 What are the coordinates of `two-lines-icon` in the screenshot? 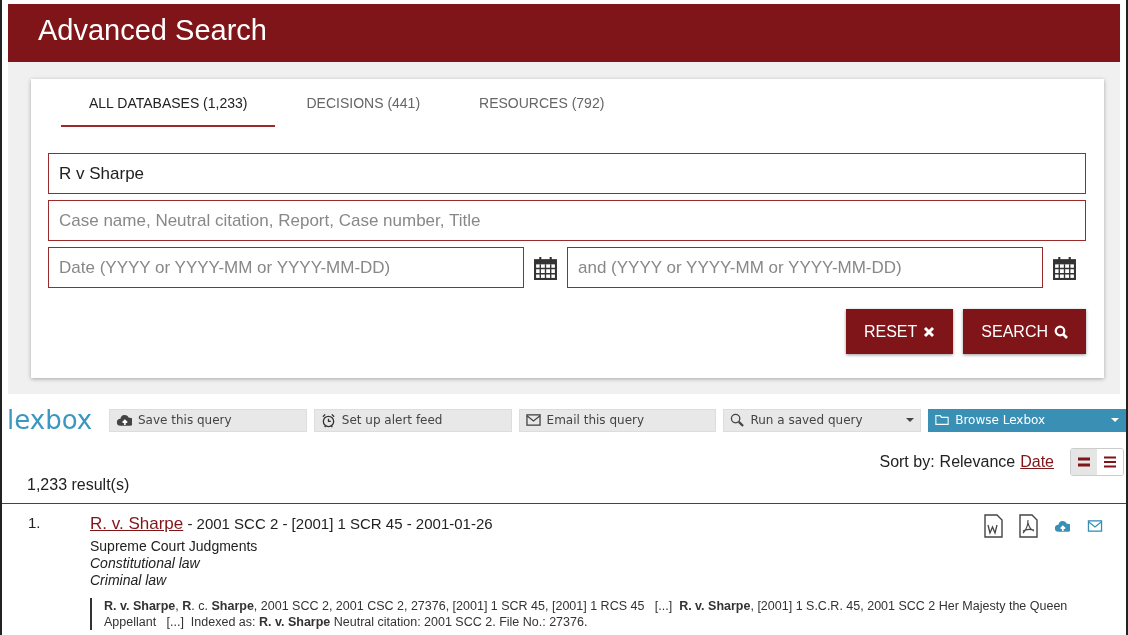 It's located at (1084, 462).